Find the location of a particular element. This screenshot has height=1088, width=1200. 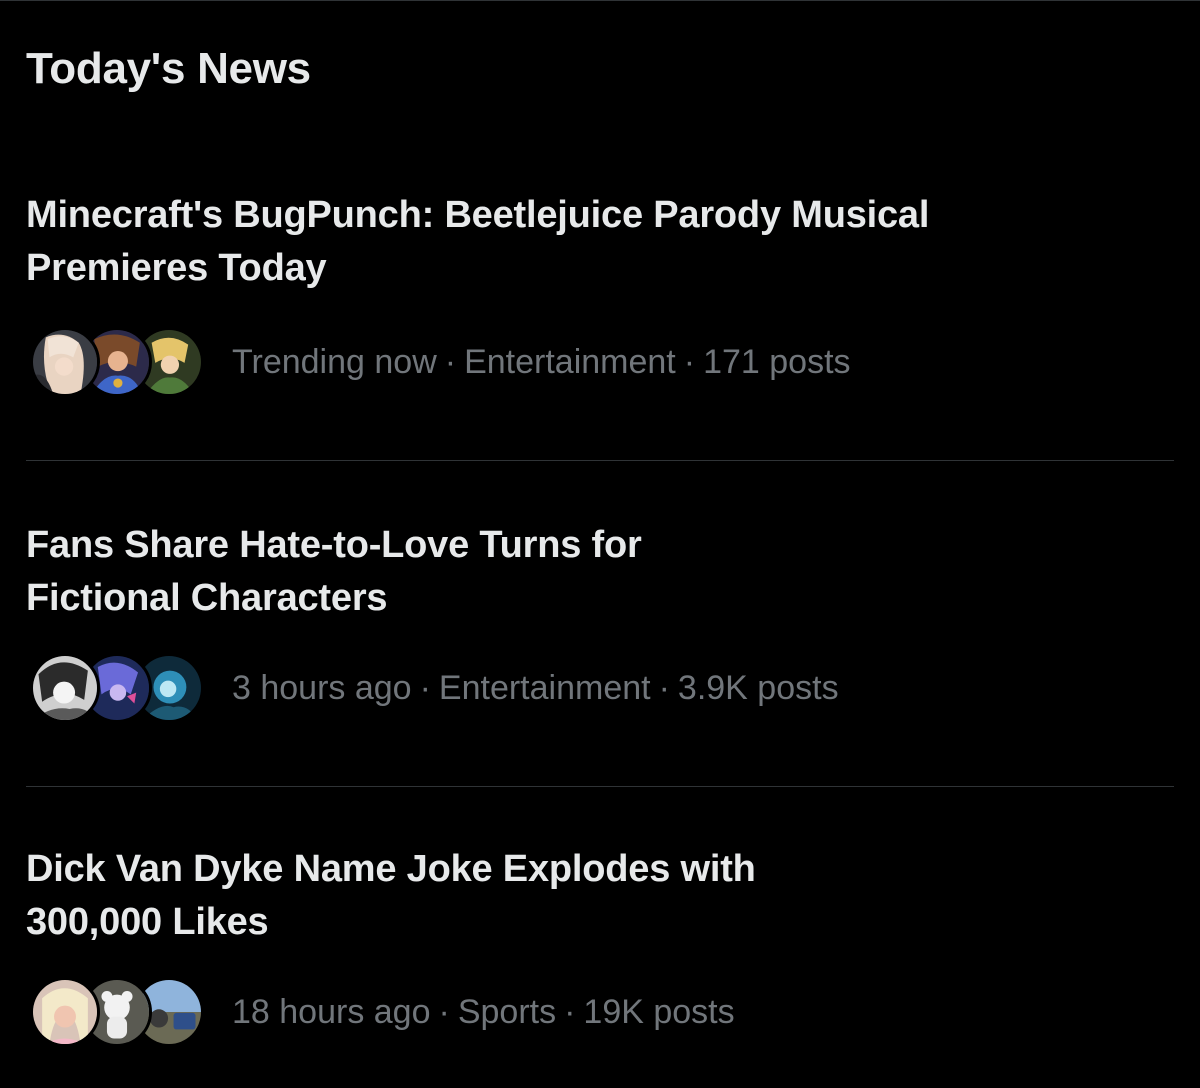

headline-line-2: 300,000 Likes is located at coordinates (147, 922).